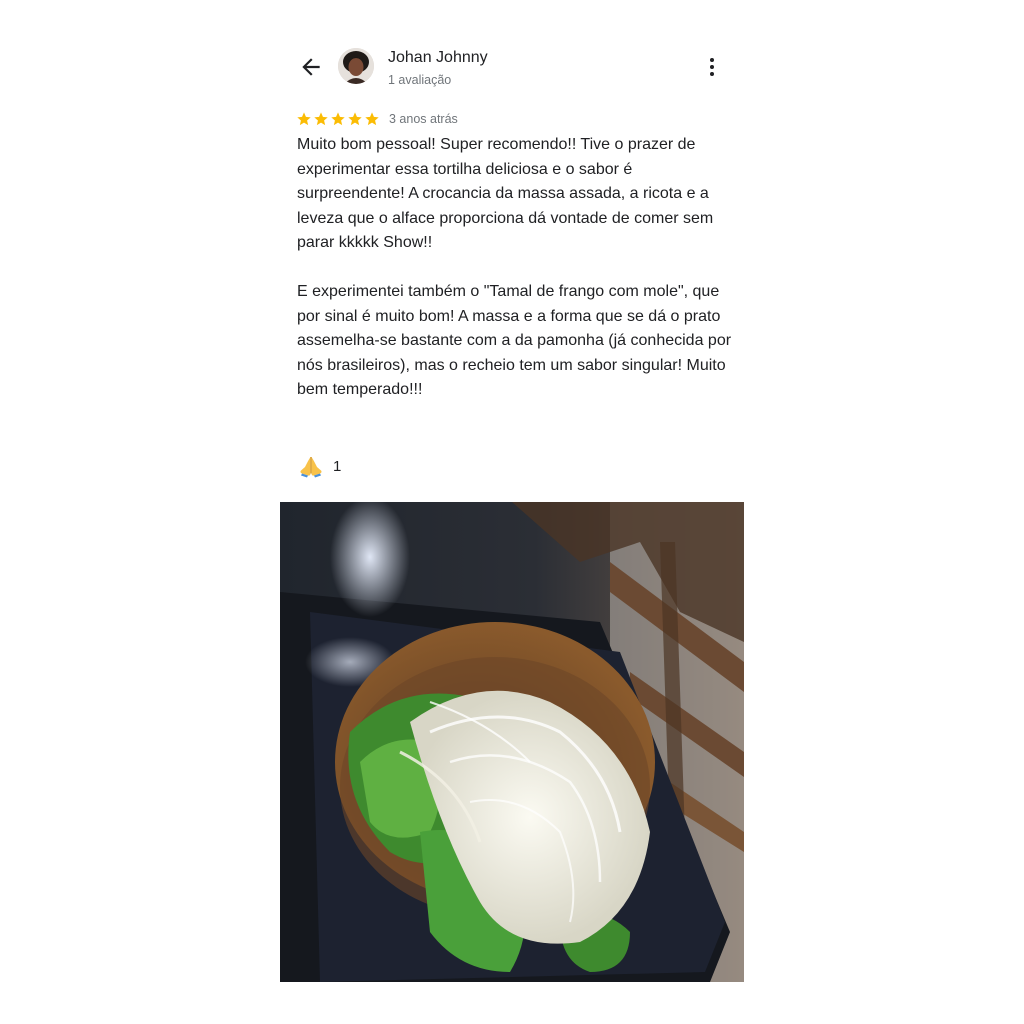  Describe the element at coordinates (311, 467) in the screenshot. I see `folded-hands-icon` at that location.